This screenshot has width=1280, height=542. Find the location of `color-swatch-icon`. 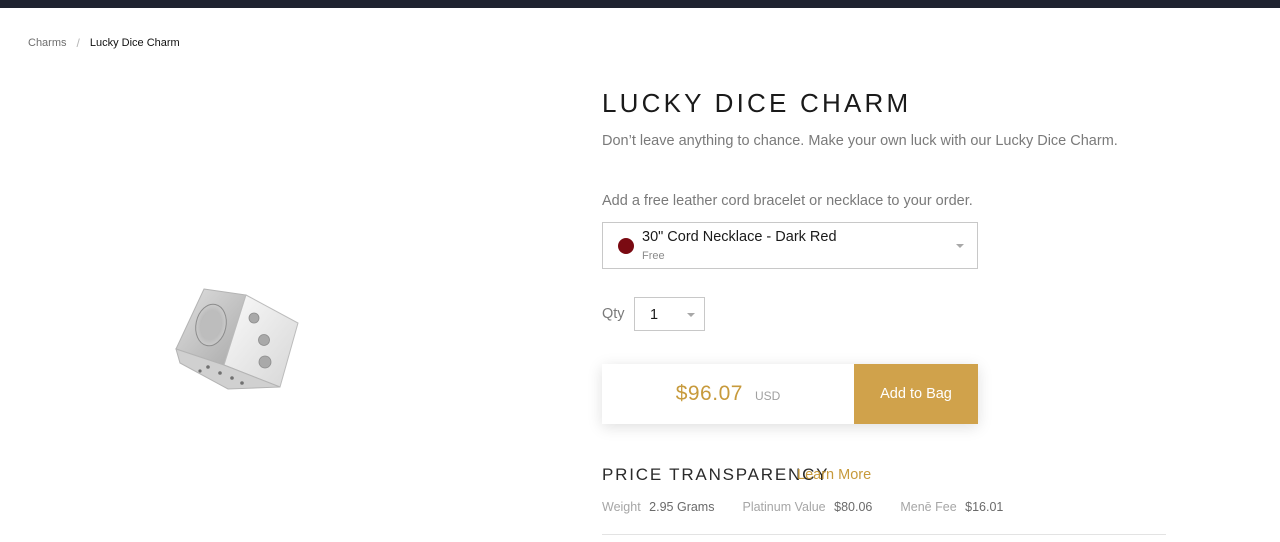

color-swatch-icon is located at coordinates (626, 246).